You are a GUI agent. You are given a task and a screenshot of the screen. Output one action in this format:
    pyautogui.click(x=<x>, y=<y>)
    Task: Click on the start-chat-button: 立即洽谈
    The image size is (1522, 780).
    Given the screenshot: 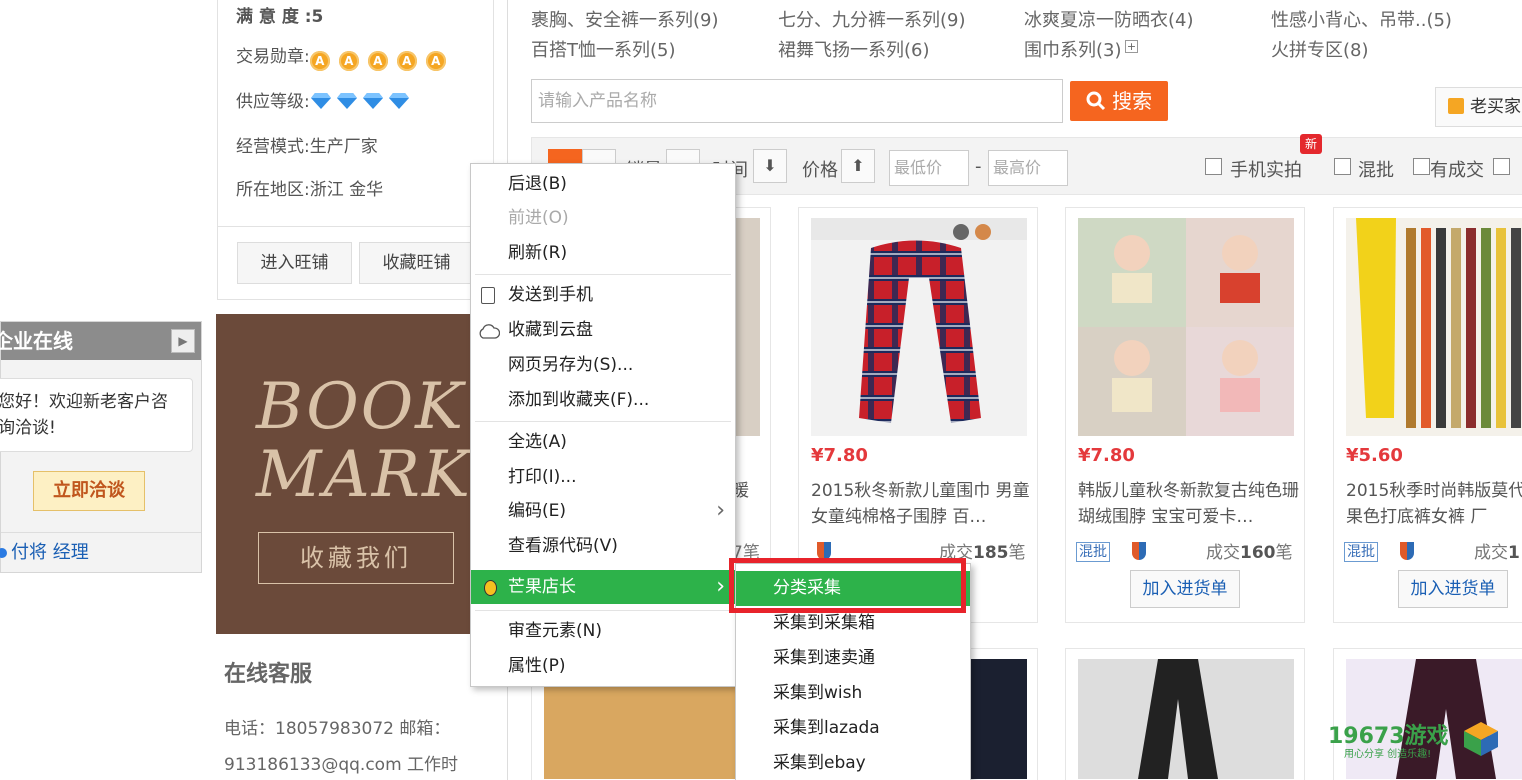 What is the action you would take?
    pyautogui.click(x=89, y=491)
    